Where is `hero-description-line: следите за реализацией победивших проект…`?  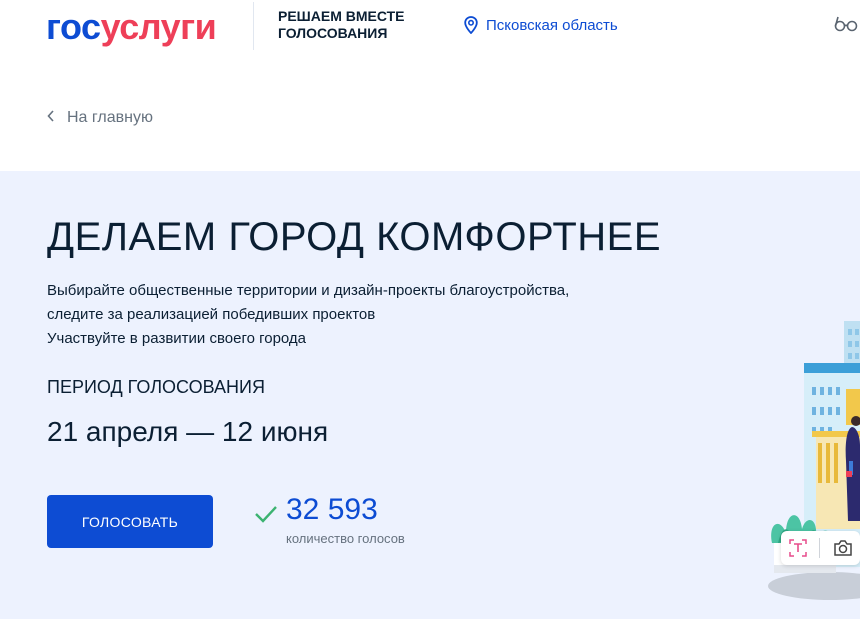
hero-description-line: следите за реализацией победивших проект… is located at coordinates (211, 314).